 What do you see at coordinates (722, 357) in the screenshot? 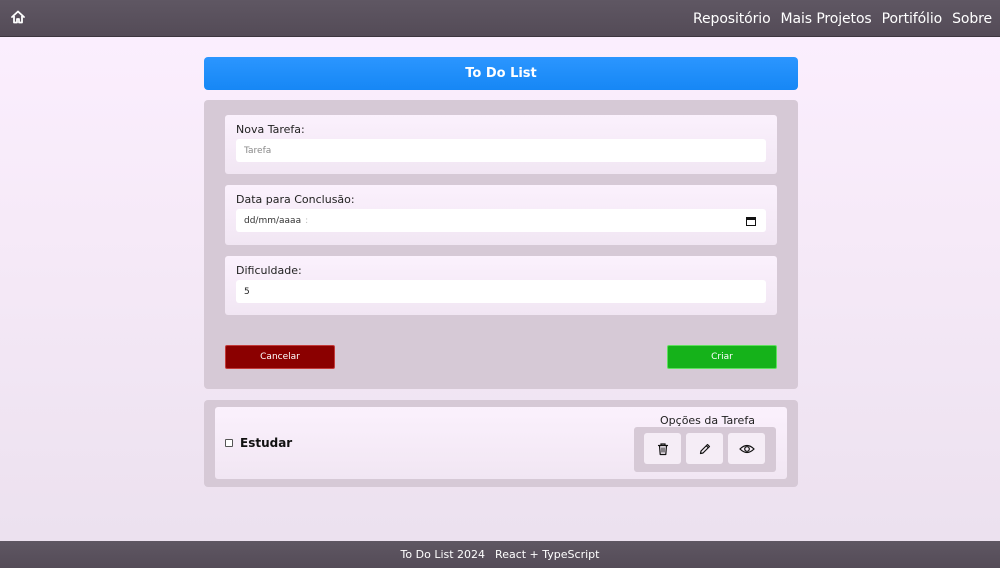
I see `create-button: Criar` at bounding box center [722, 357].